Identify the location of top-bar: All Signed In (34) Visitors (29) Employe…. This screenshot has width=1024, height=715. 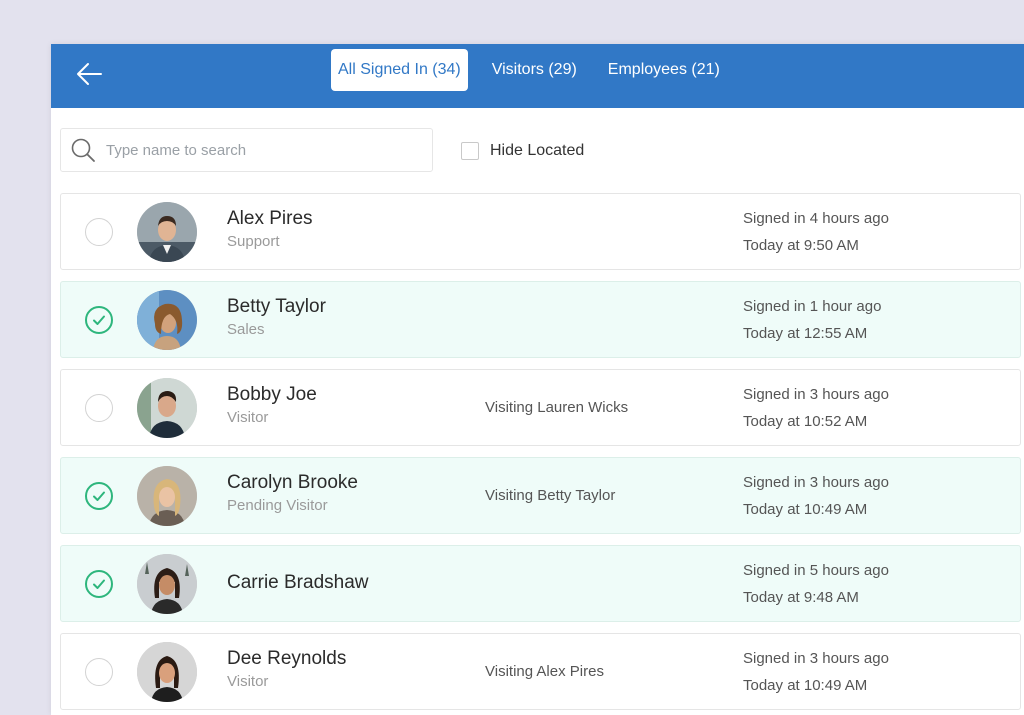
(537, 76).